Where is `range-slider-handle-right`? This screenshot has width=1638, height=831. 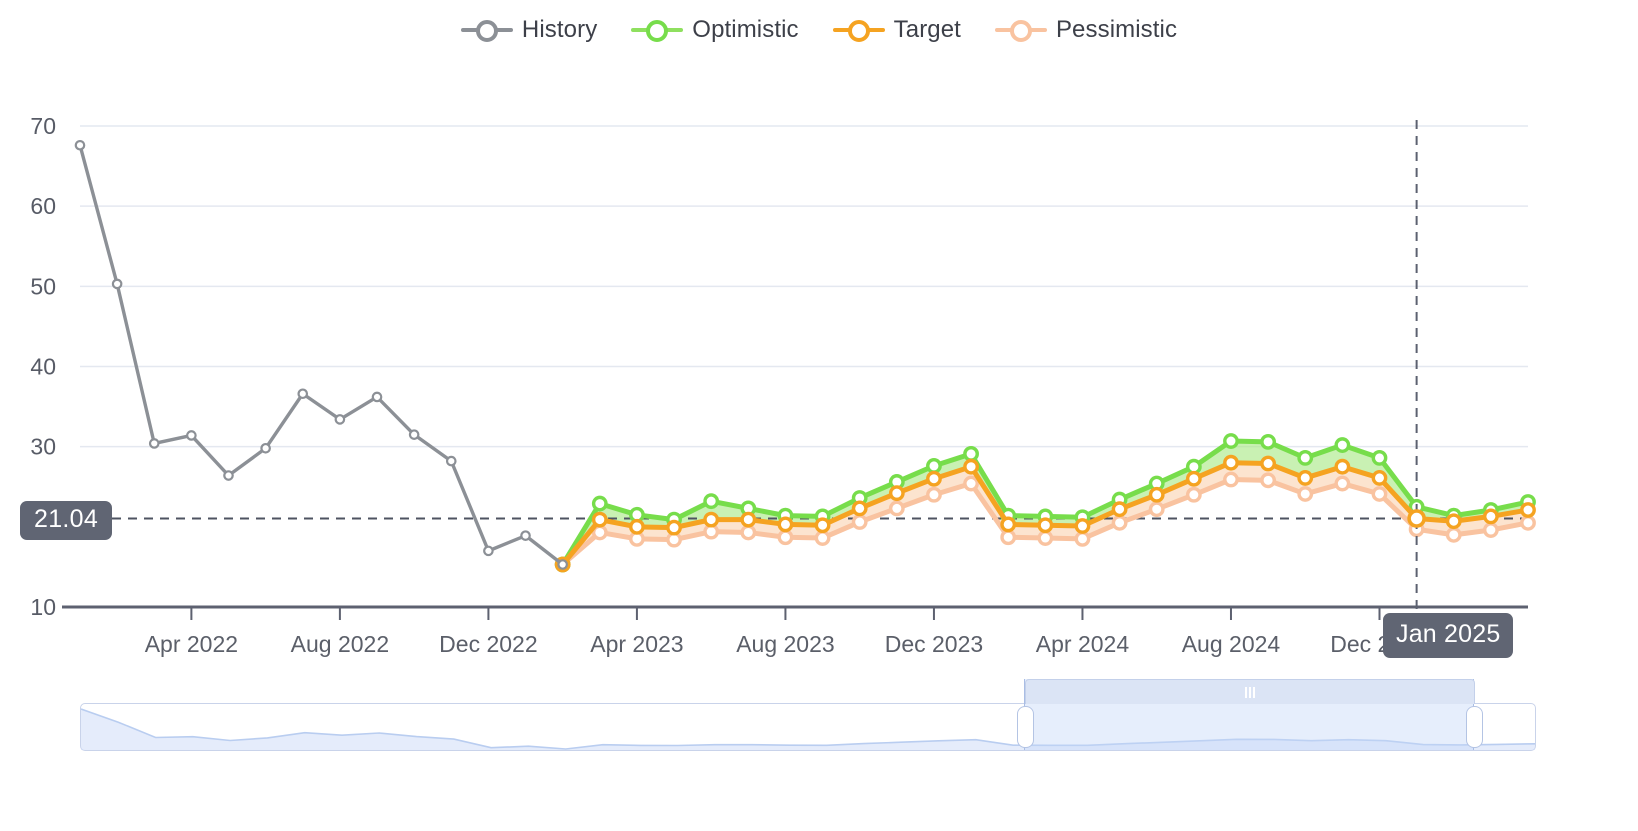
range-slider-handle-right is located at coordinates (1474, 727).